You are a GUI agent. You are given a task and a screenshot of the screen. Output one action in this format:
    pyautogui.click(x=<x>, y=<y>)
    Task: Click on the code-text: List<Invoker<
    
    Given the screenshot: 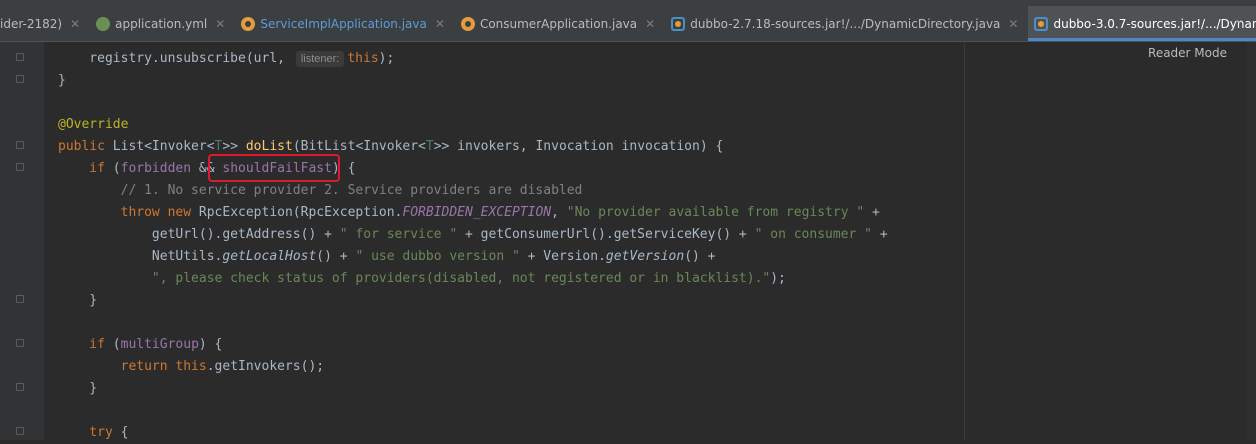 What is the action you would take?
    pyautogui.click(x=159, y=146)
    